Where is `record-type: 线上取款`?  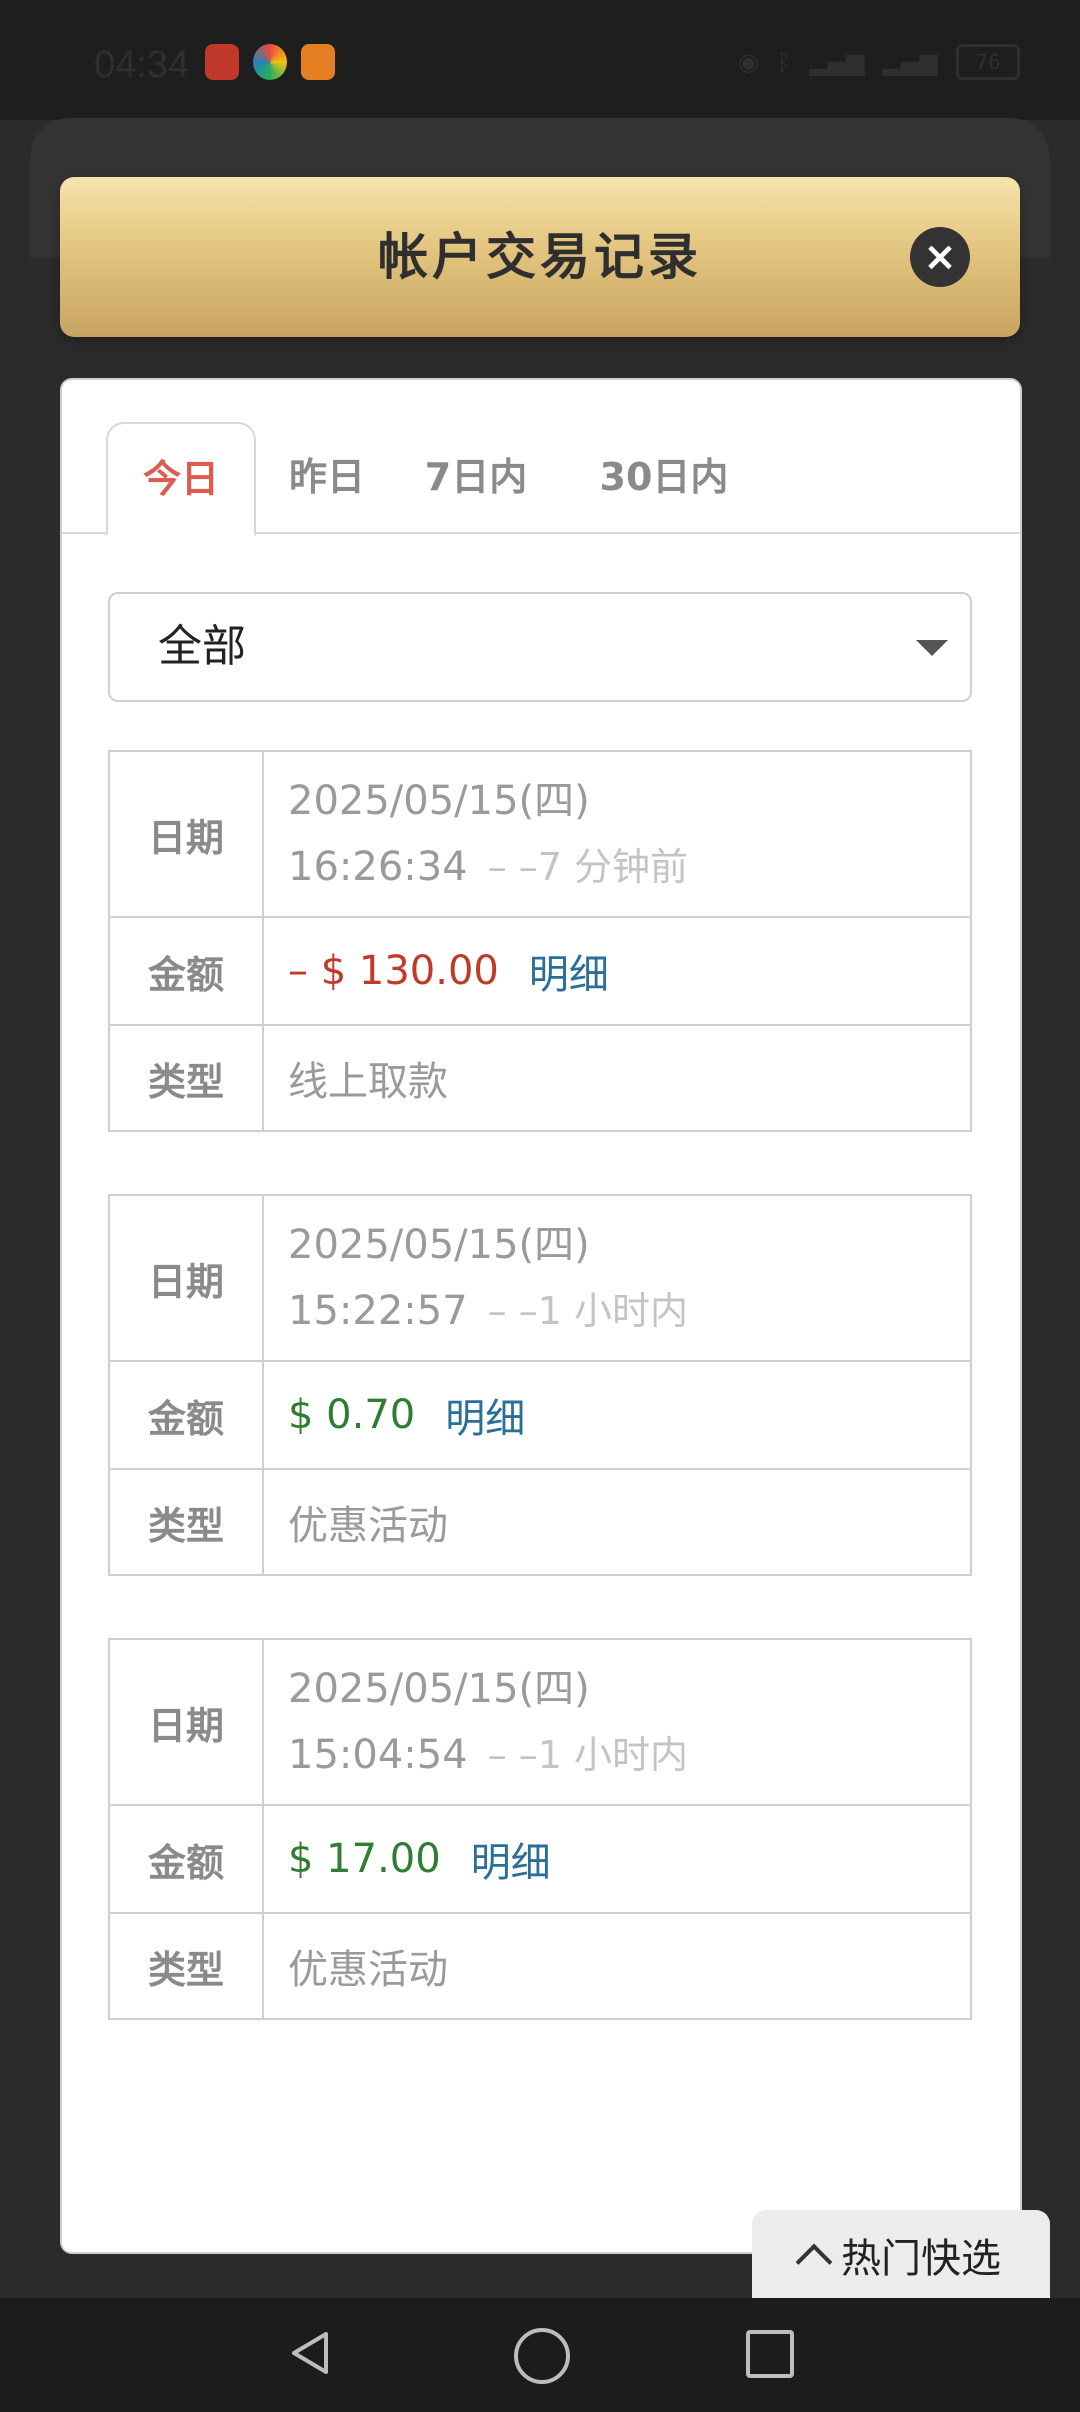
record-type: 线上取款 is located at coordinates (617, 1078).